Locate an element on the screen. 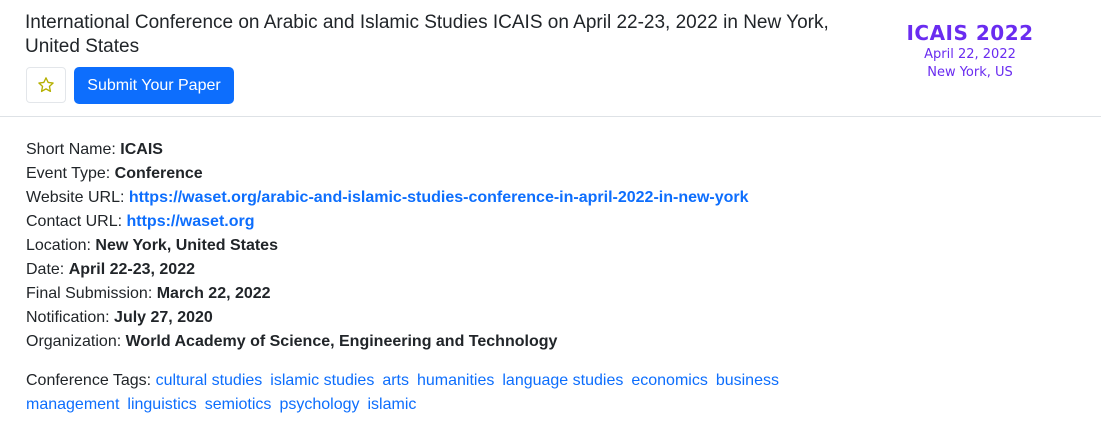  tag-link: humanities is located at coordinates (455, 380).